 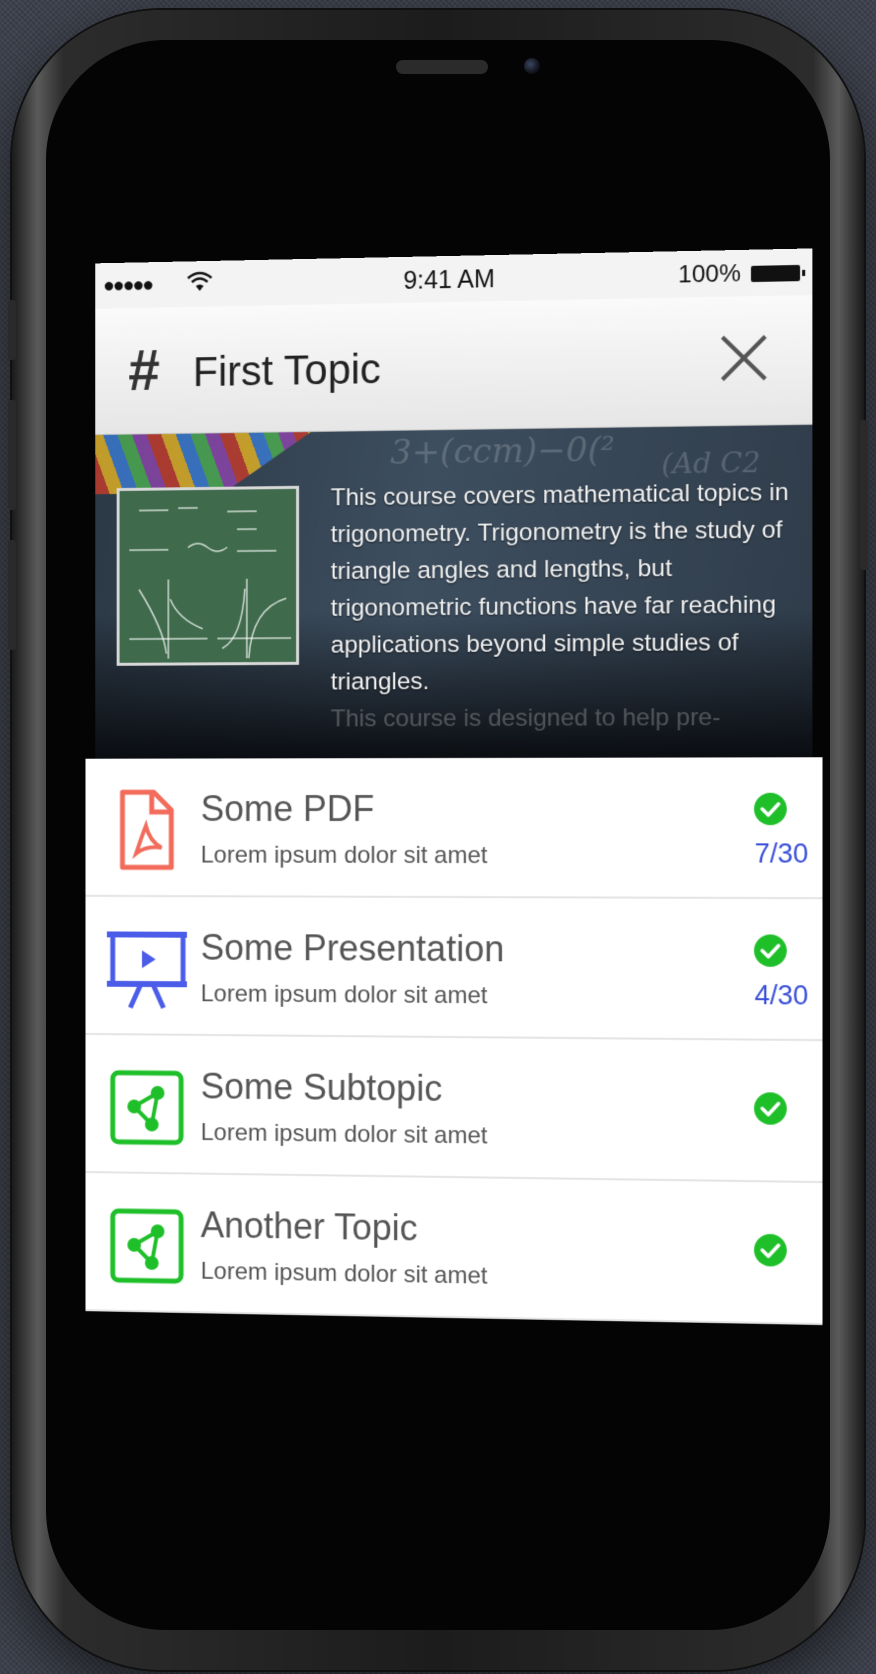 I want to click on battery-percentage: 100%, so click(x=709, y=274).